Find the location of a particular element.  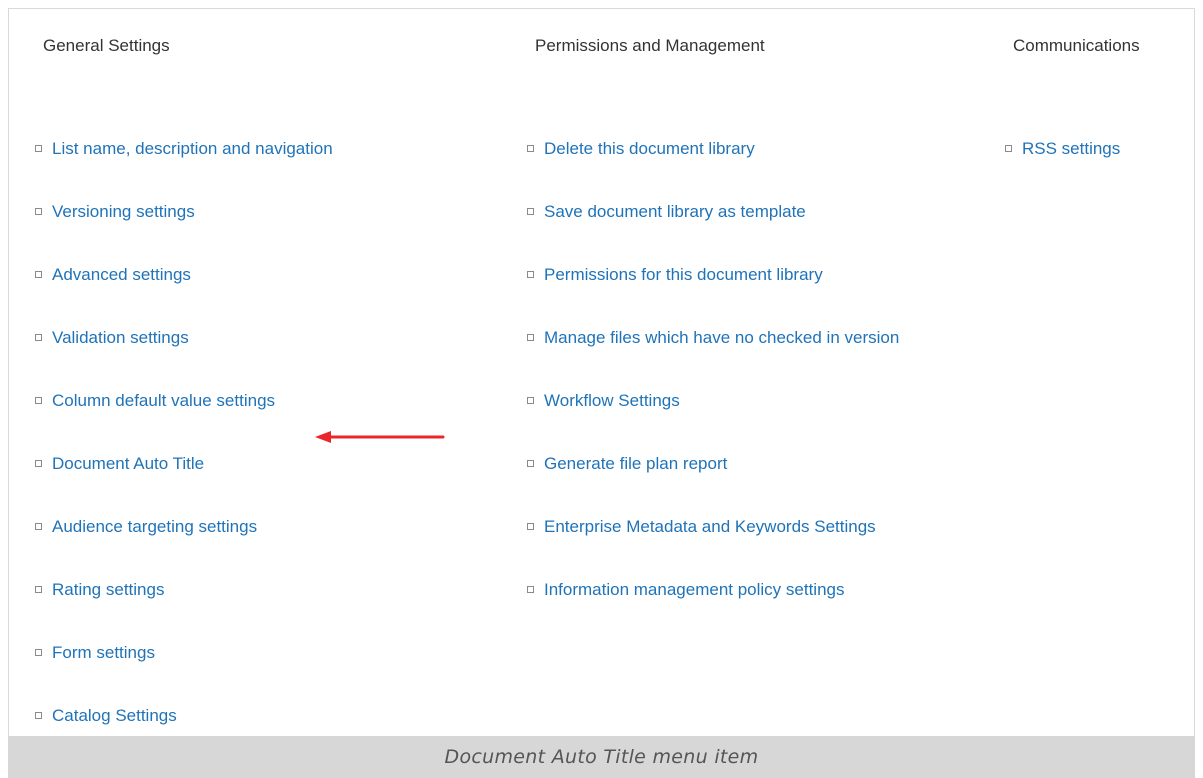

list-item: Document Auto Title is located at coordinates (184, 463).